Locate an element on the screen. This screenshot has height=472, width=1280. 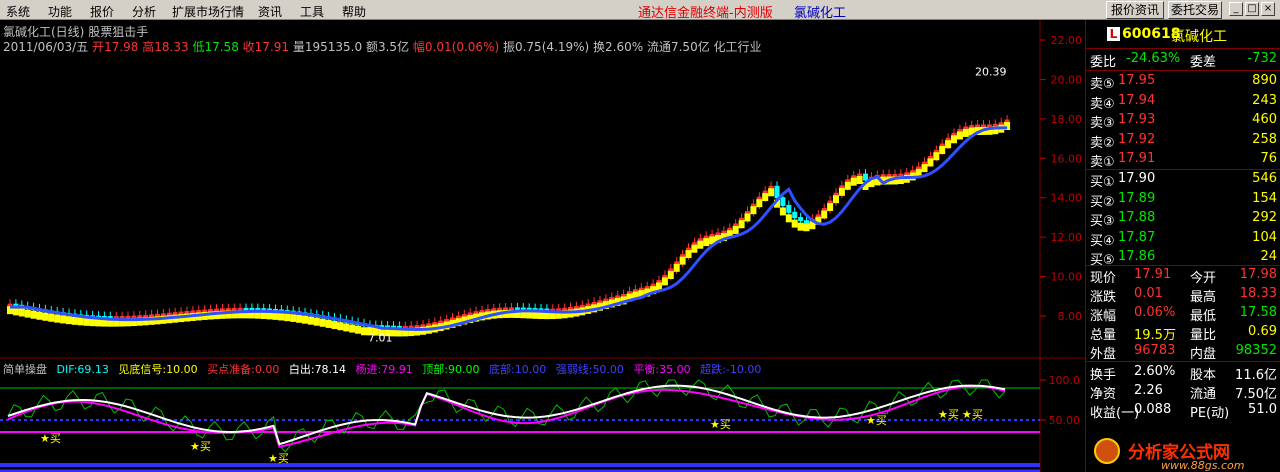
stat-row: 总量 19.5万 量比 0.69 is located at coordinates (1183, 333).